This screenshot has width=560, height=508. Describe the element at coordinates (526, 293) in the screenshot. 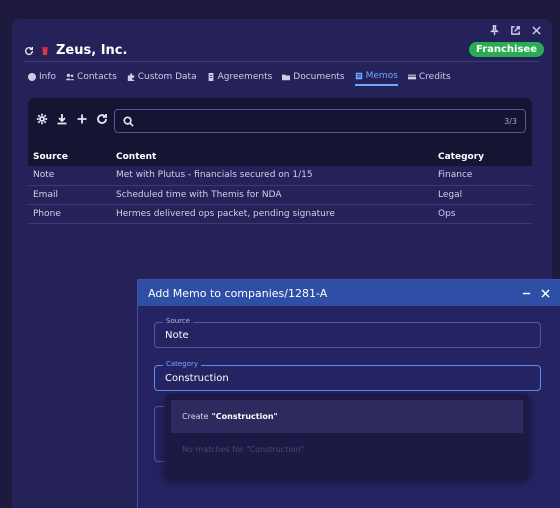

I see `minimize-icon` at that location.